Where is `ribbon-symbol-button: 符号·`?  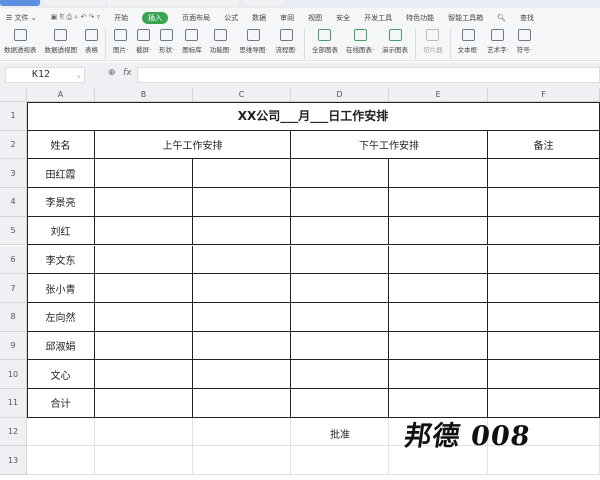
ribbon-symbol-button: 符号· is located at coordinates (524, 41).